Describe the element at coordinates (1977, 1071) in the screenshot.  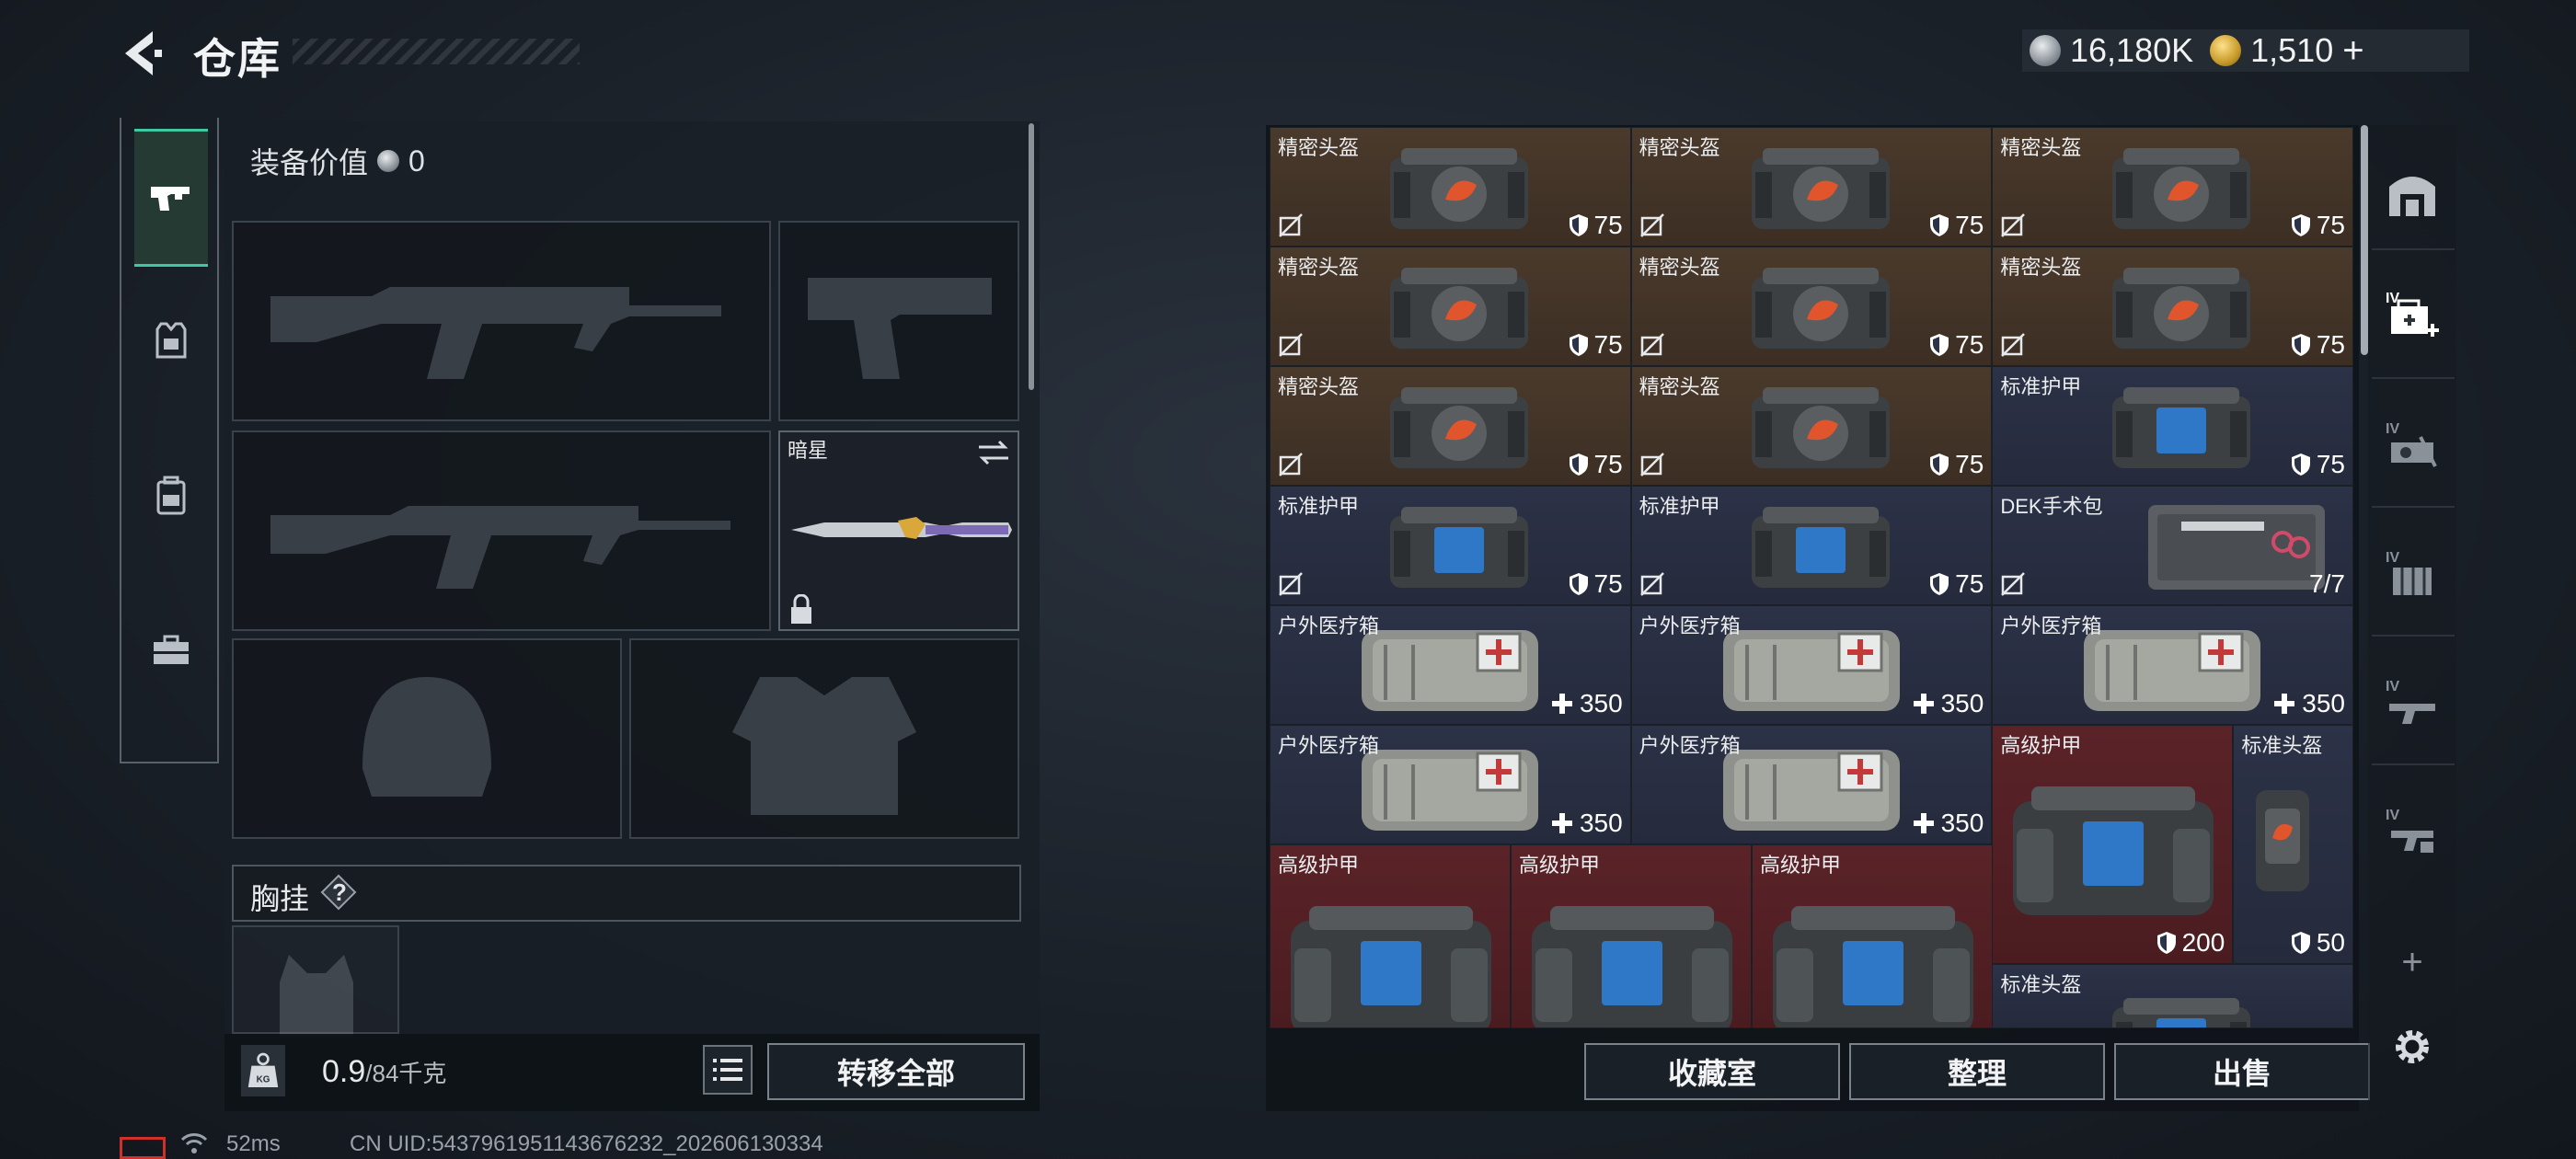
I see `sort-button: 整理` at that location.